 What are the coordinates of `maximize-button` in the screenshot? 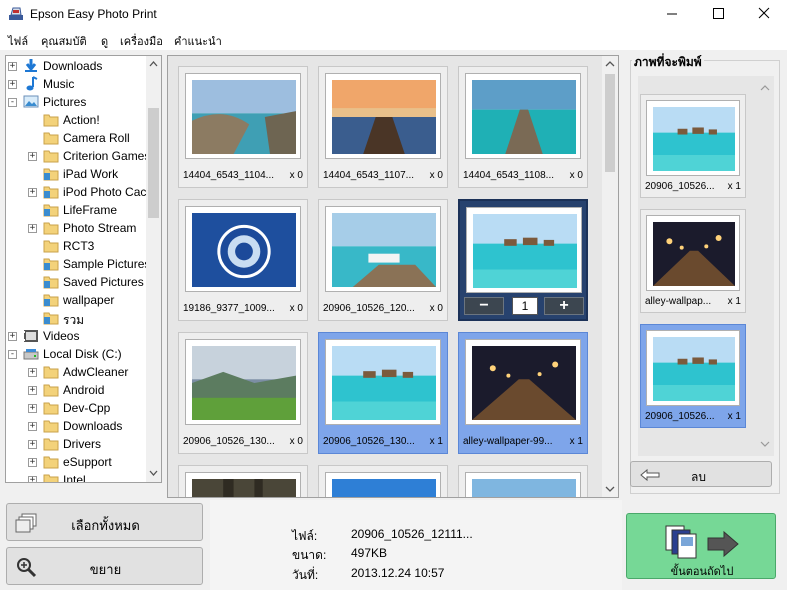 It's located at (718, 14).